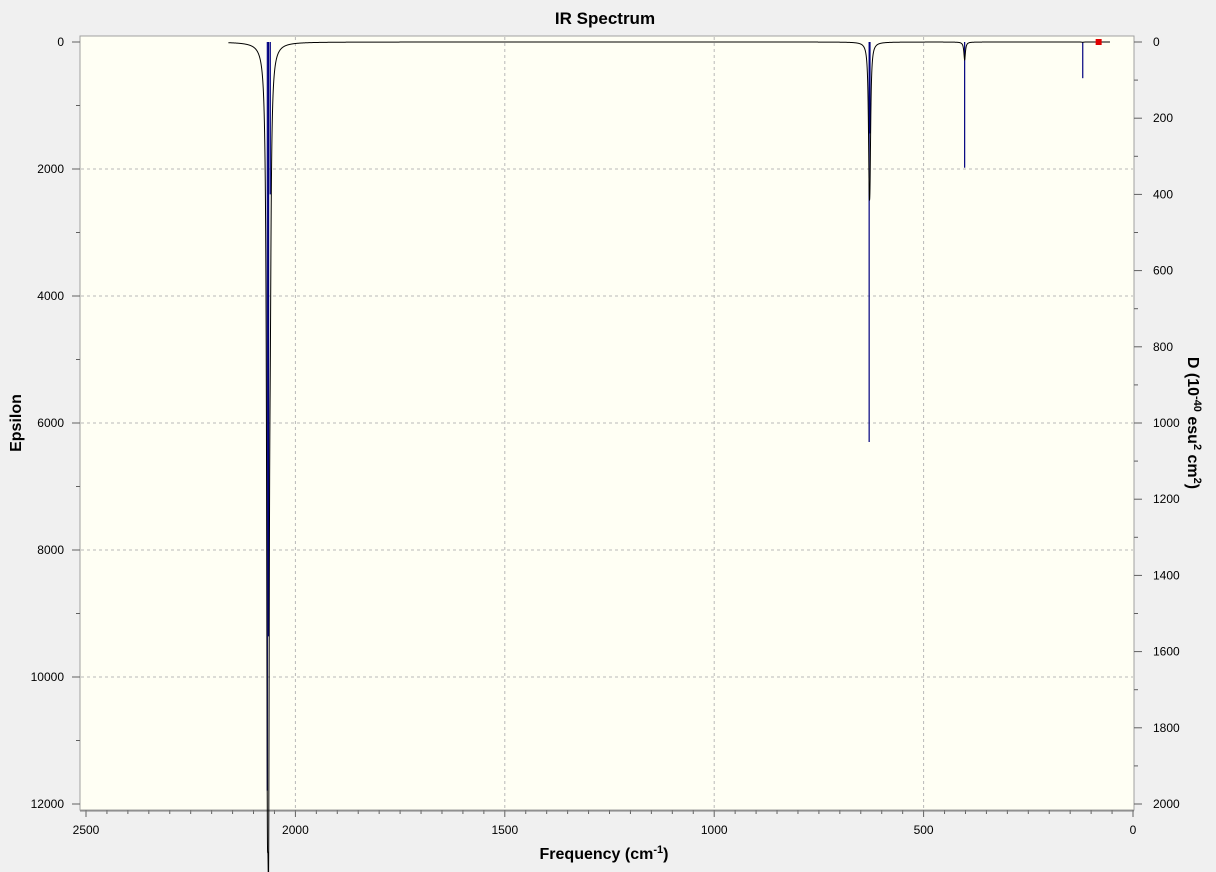  What do you see at coordinates (86, 830) in the screenshot?
I see `x-tick-label: 2500` at bounding box center [86, 830].